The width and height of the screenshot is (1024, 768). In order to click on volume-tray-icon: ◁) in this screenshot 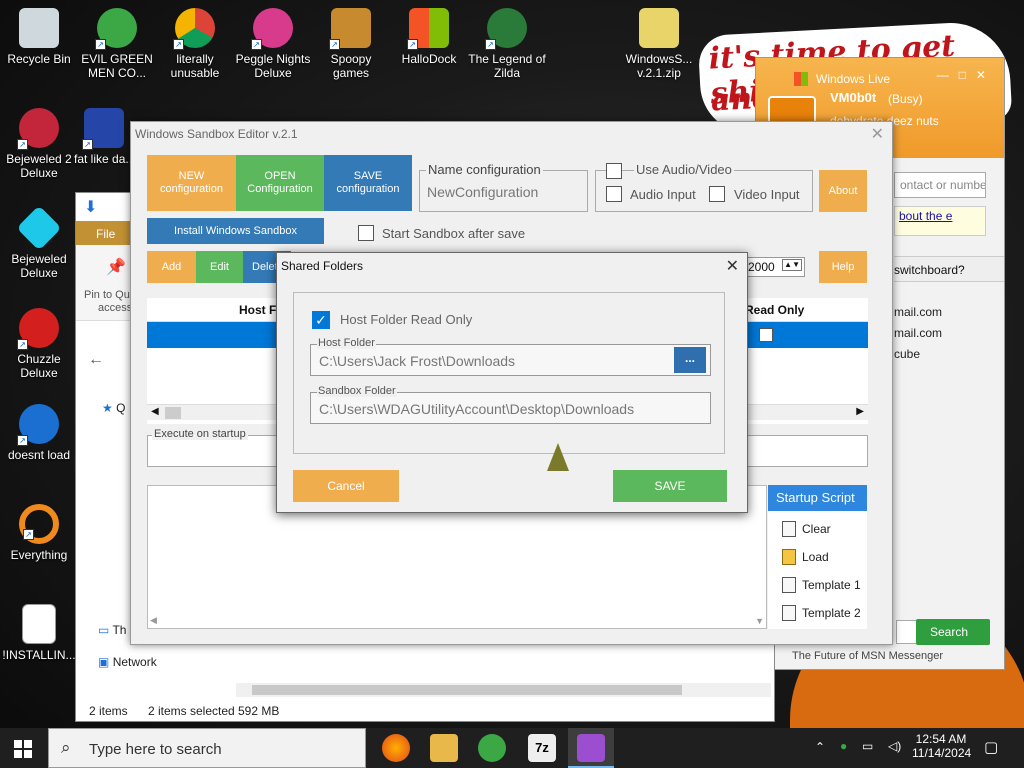, I will do `click(894, 746)`.